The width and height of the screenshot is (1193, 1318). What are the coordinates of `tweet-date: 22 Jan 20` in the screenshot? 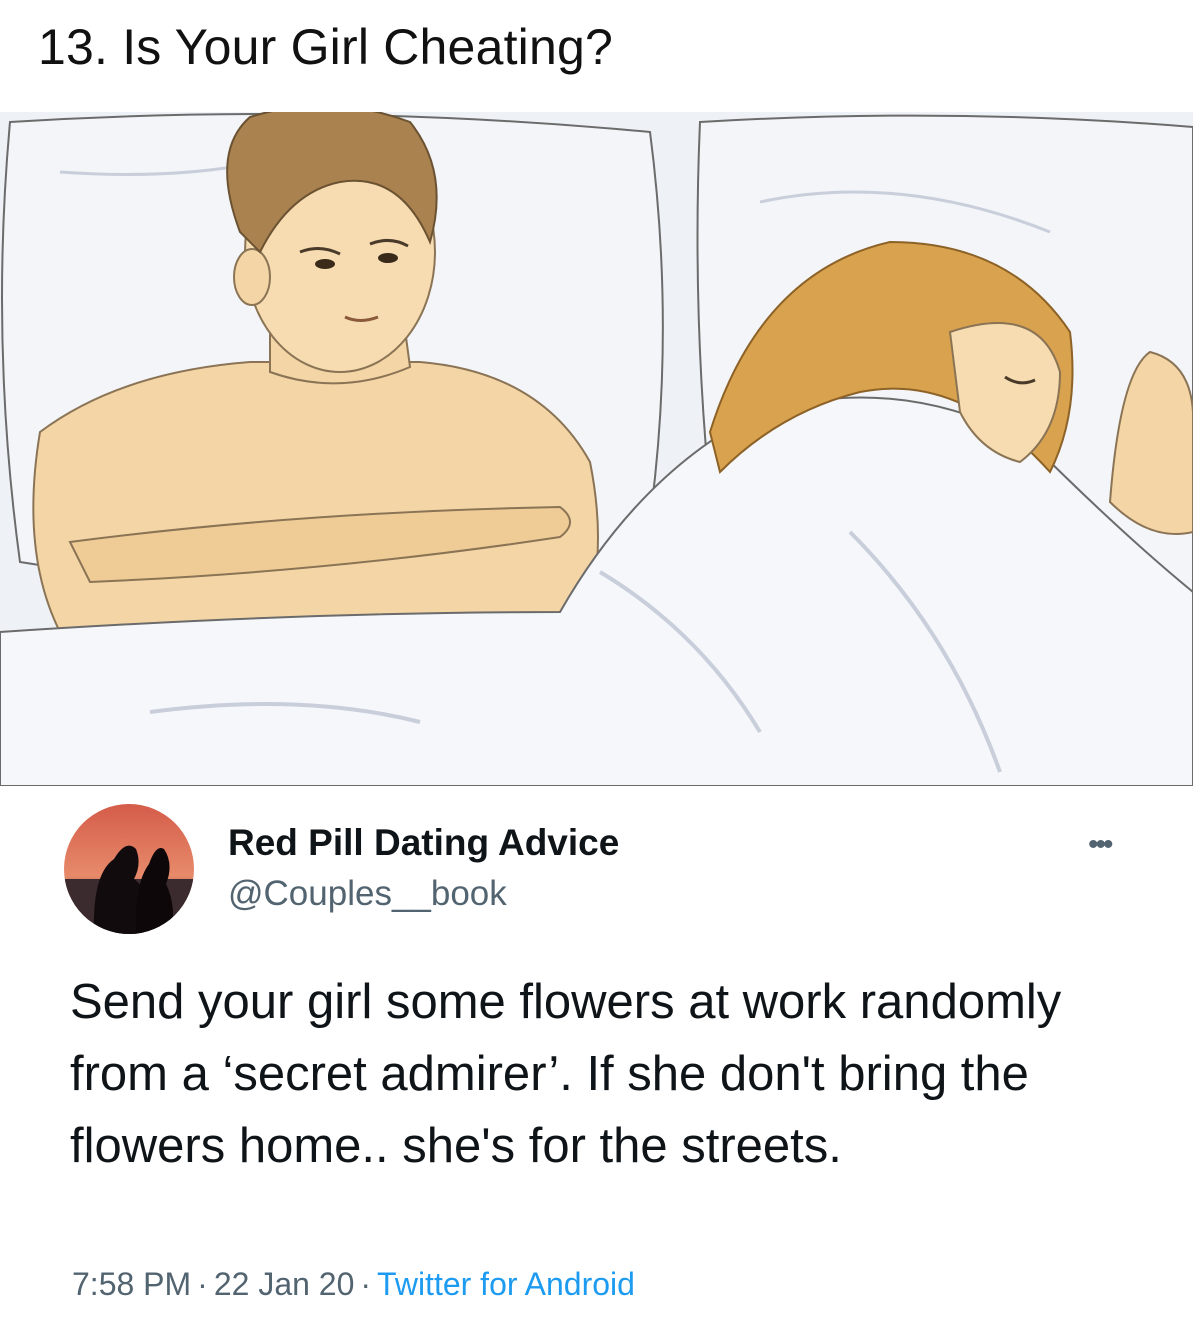 It's located at (284, 1284).